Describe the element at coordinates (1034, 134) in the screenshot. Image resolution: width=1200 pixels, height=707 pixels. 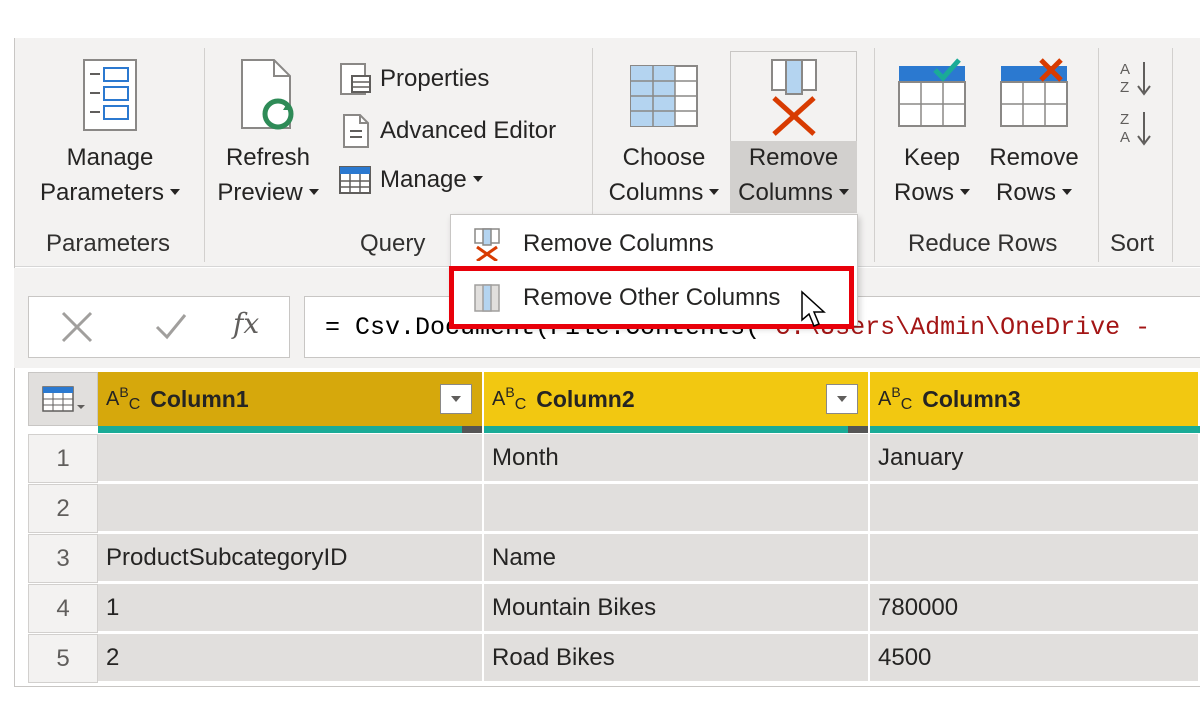
I see `remove-rows-button: Remove Rows` at that location.